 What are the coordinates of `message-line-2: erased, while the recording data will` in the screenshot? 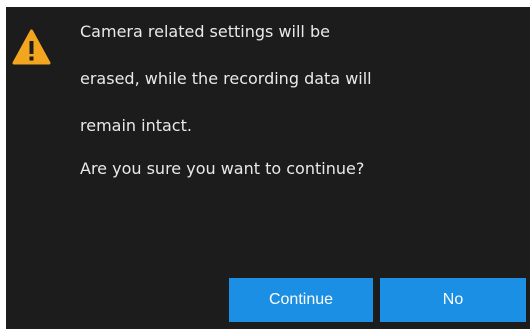 It's located at (226, 78).